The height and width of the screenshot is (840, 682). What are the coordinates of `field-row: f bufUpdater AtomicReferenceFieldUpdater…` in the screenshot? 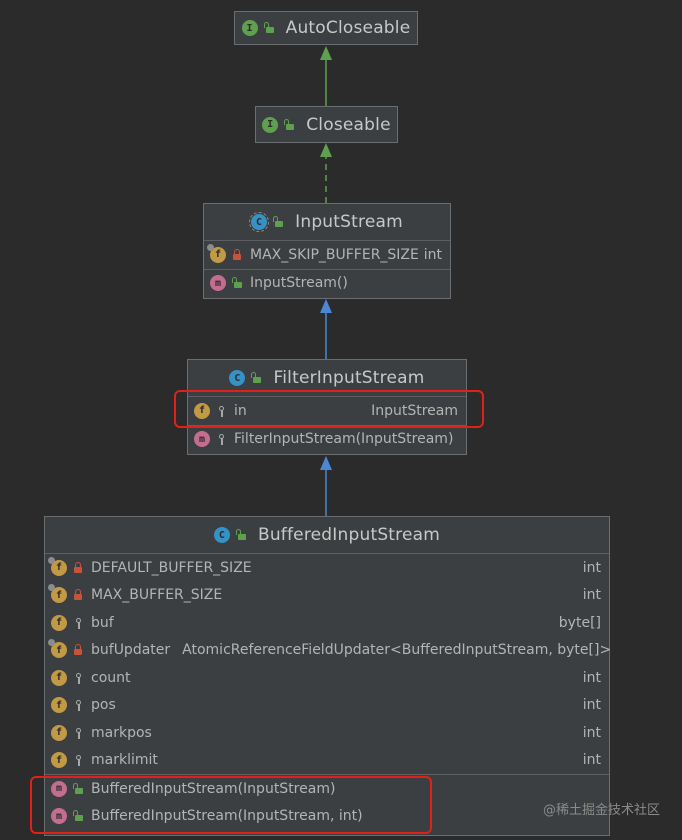 It's located at (328, 651).